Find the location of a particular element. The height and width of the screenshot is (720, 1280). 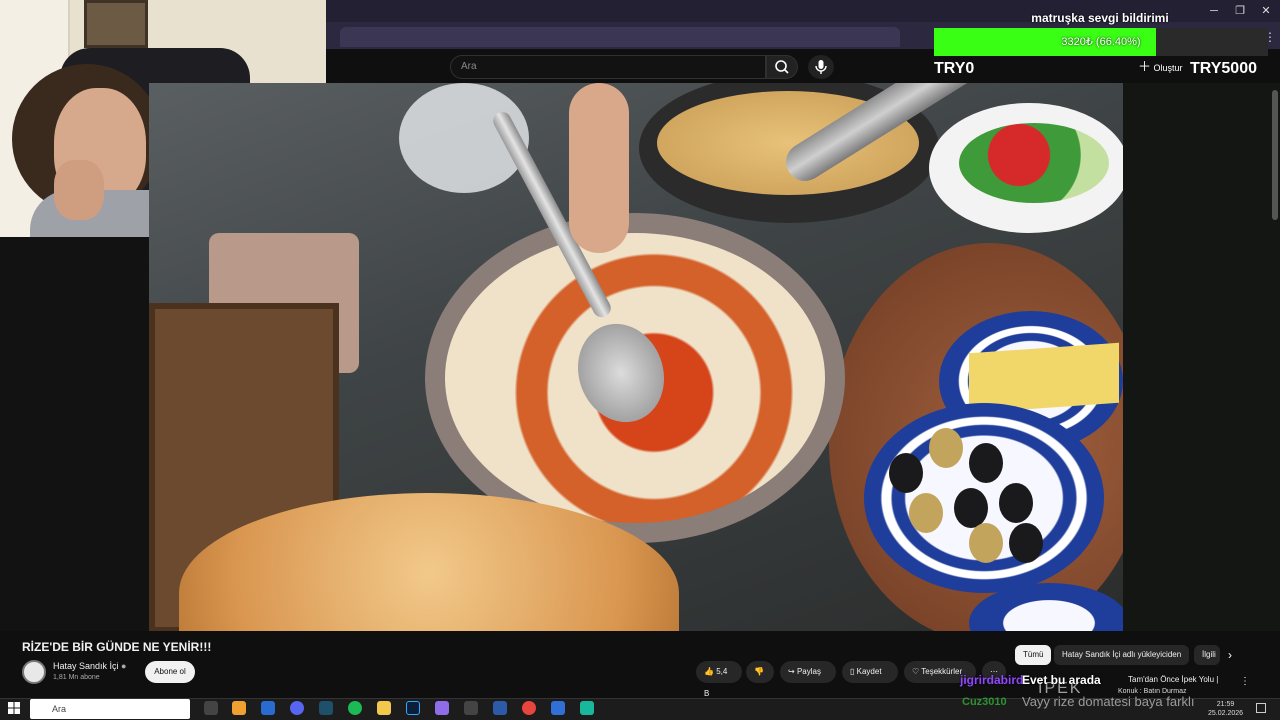

browser-tab is located at coordinates (620, 37).